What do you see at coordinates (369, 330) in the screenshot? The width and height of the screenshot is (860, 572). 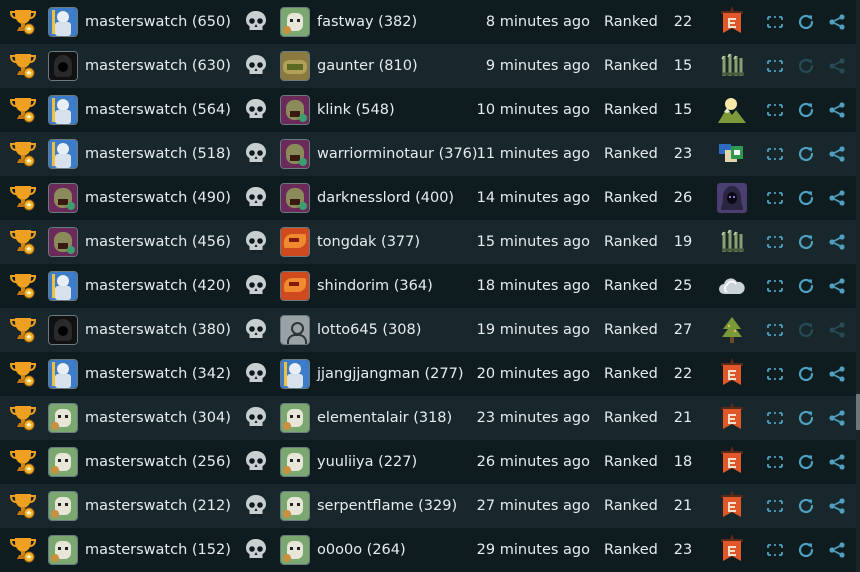 I see `opponent-name: lotto645 (308)` at bounding box center [369, 330].